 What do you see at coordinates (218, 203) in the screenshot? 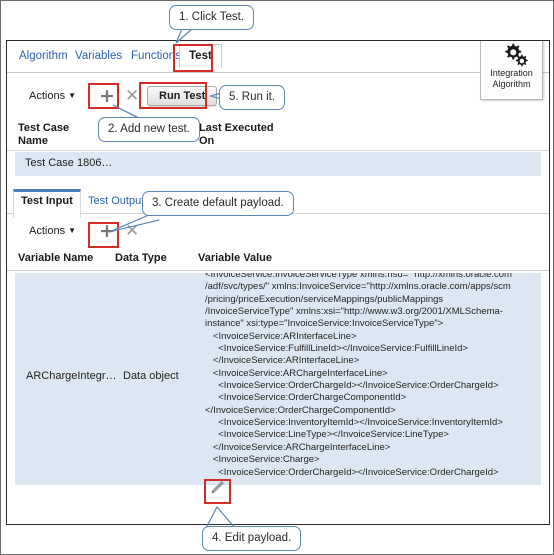
I see `callout-3-create-default-payload: 3. Create default payload.` at bounding box center [218, 203].